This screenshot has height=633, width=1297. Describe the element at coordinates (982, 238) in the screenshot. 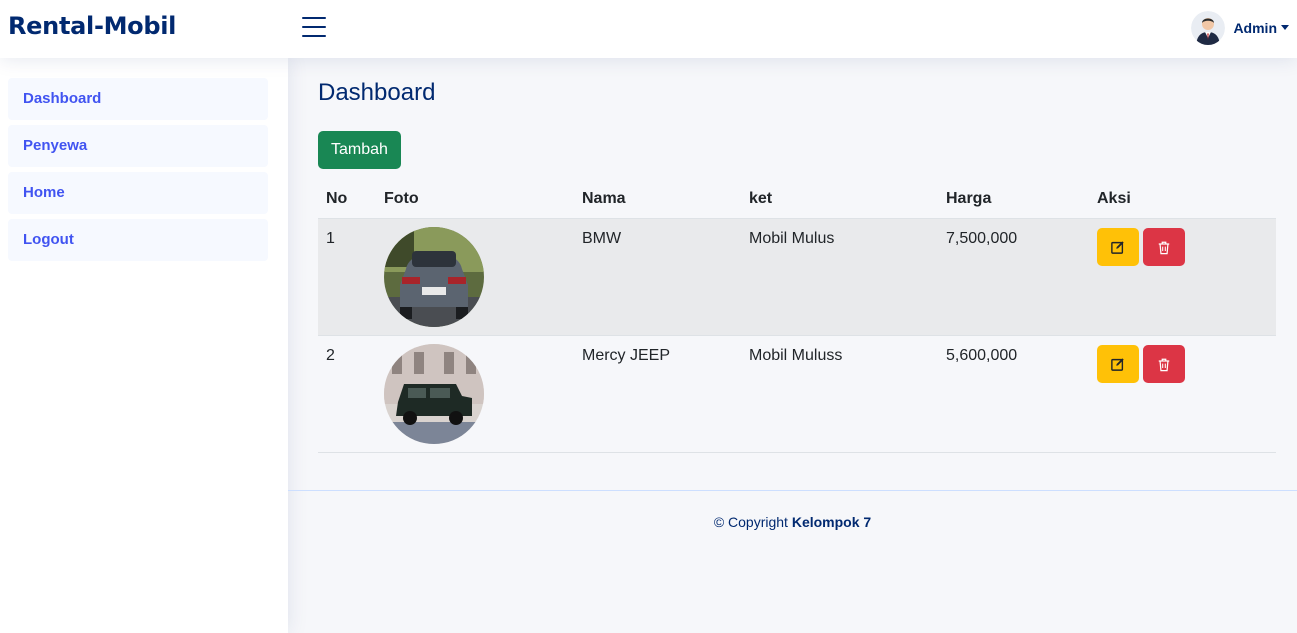

I see `row-price: 7,500,000` at that location.